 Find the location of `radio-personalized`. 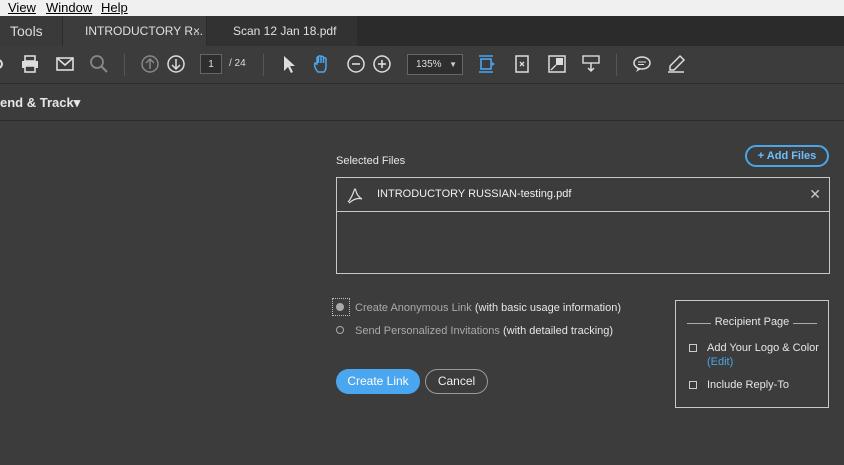

radio-personalized is located at coordinates (340, 330).